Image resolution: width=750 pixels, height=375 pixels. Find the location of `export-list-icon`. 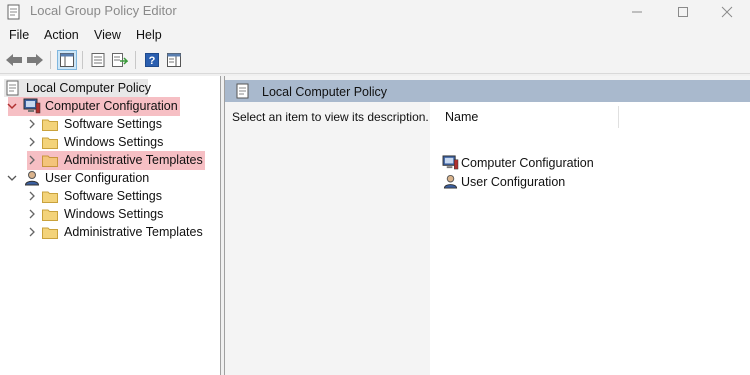

export-list-icon is located at coordinates (120, 60).